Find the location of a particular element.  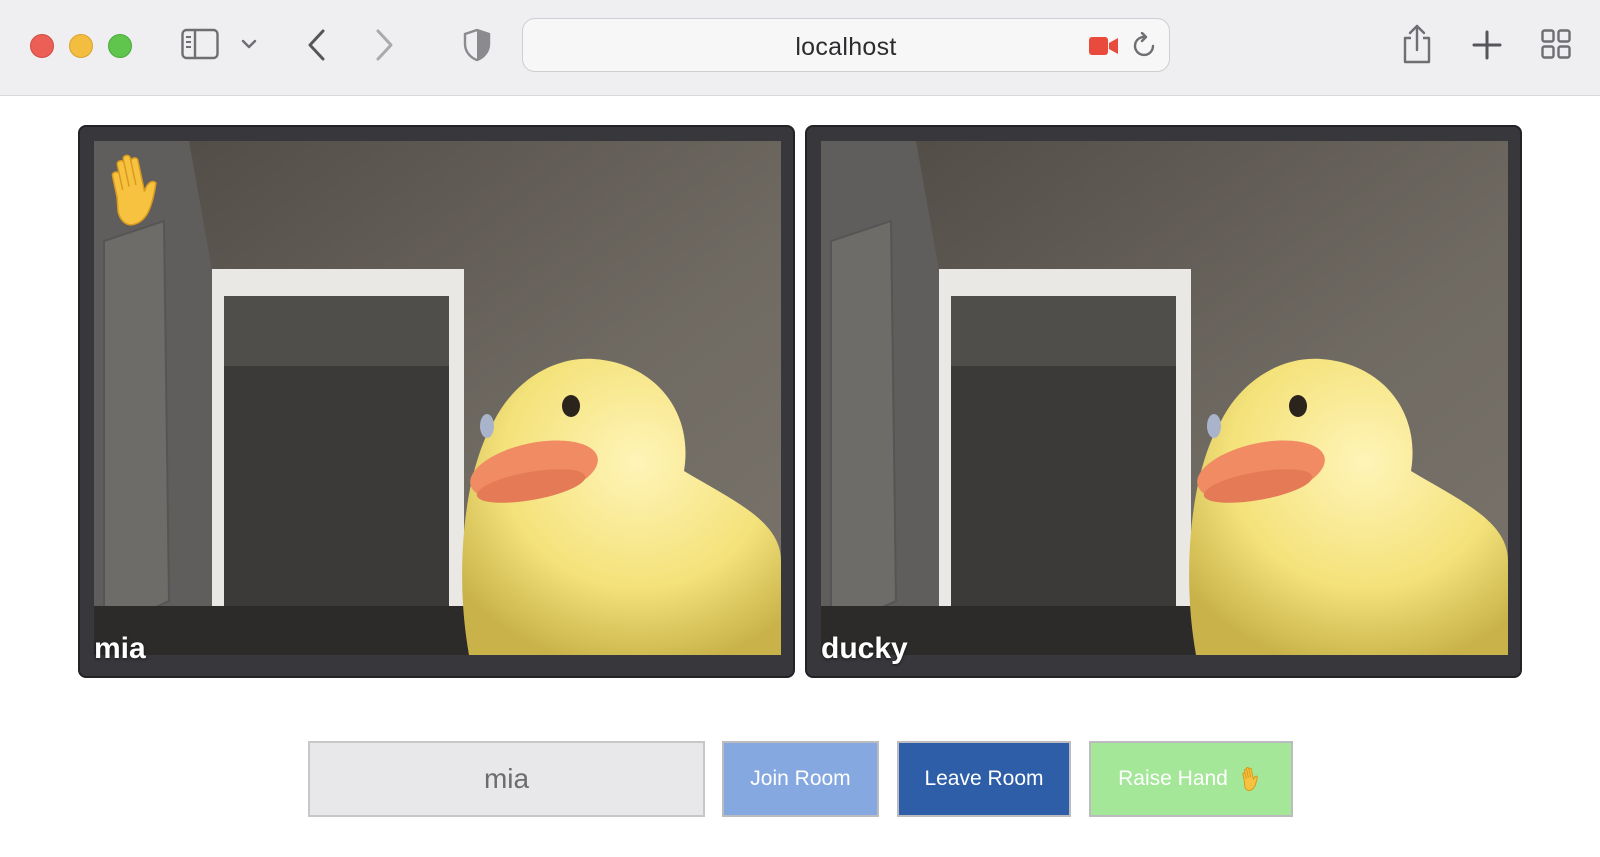

participant-name: mia is located at coordinates (120, 648).